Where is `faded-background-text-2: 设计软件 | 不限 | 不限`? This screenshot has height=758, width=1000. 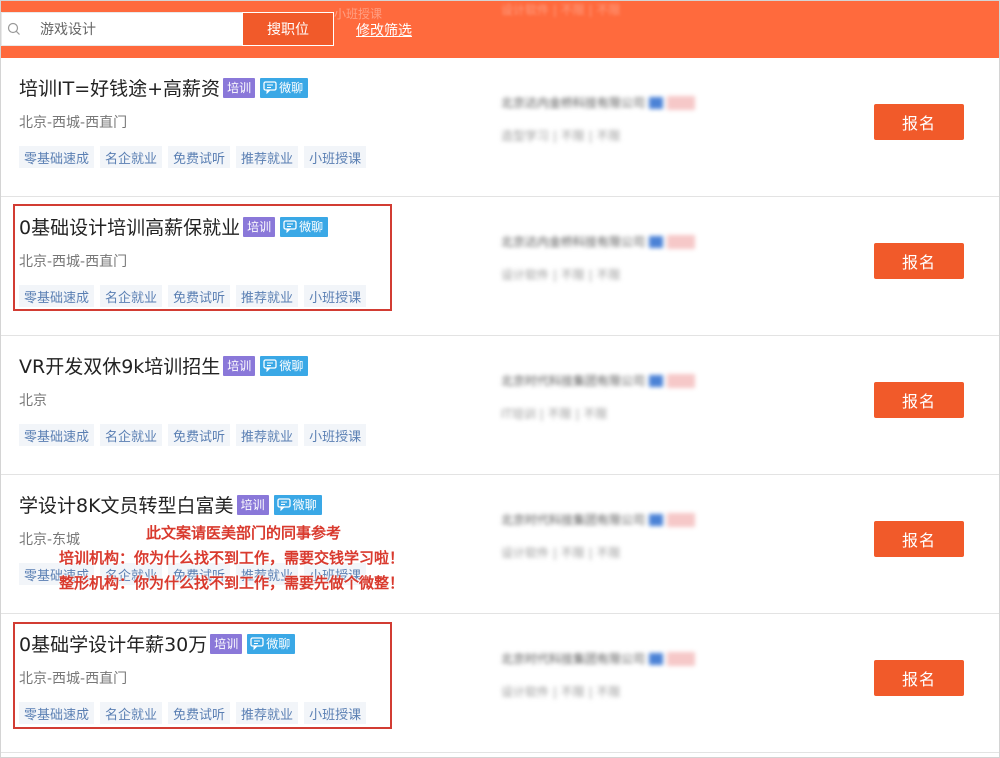
faded-background-text-2: 设计软件 | 不限 | 不限 is located at coordinates (561, 10).